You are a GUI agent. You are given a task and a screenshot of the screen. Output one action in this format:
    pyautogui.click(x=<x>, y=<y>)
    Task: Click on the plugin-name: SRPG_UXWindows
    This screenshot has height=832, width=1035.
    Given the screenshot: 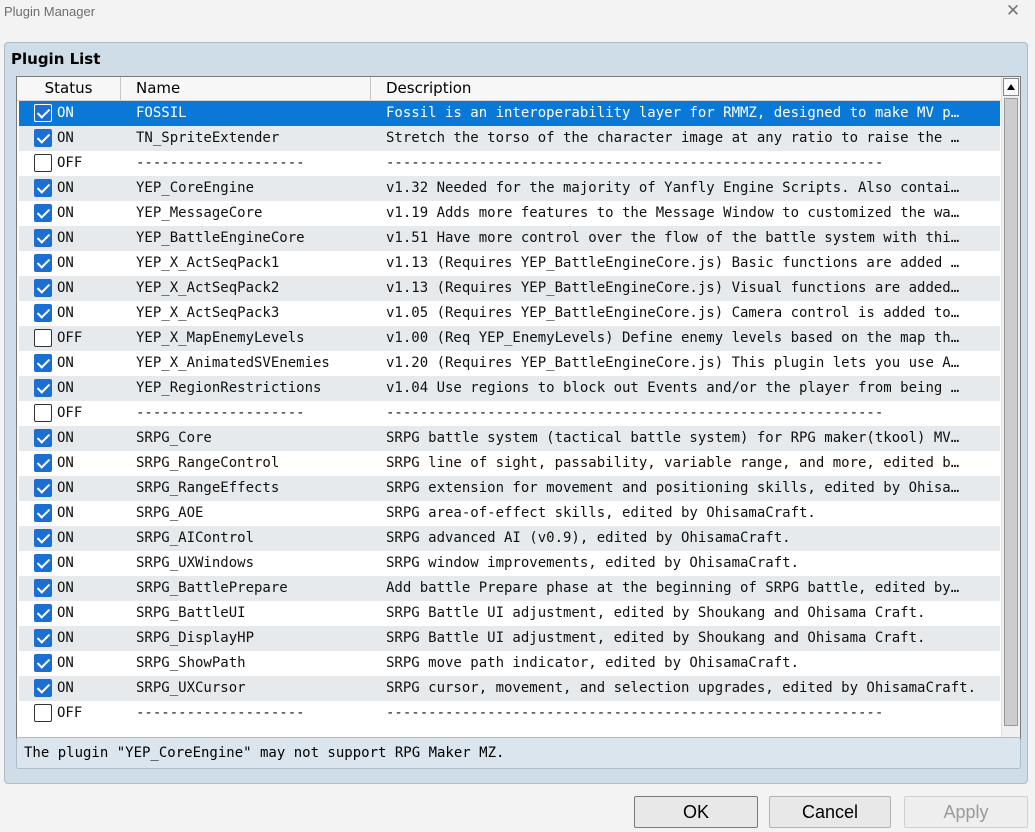 What is the action you would take?
    pyautogui.click(x=195, y=563)
    